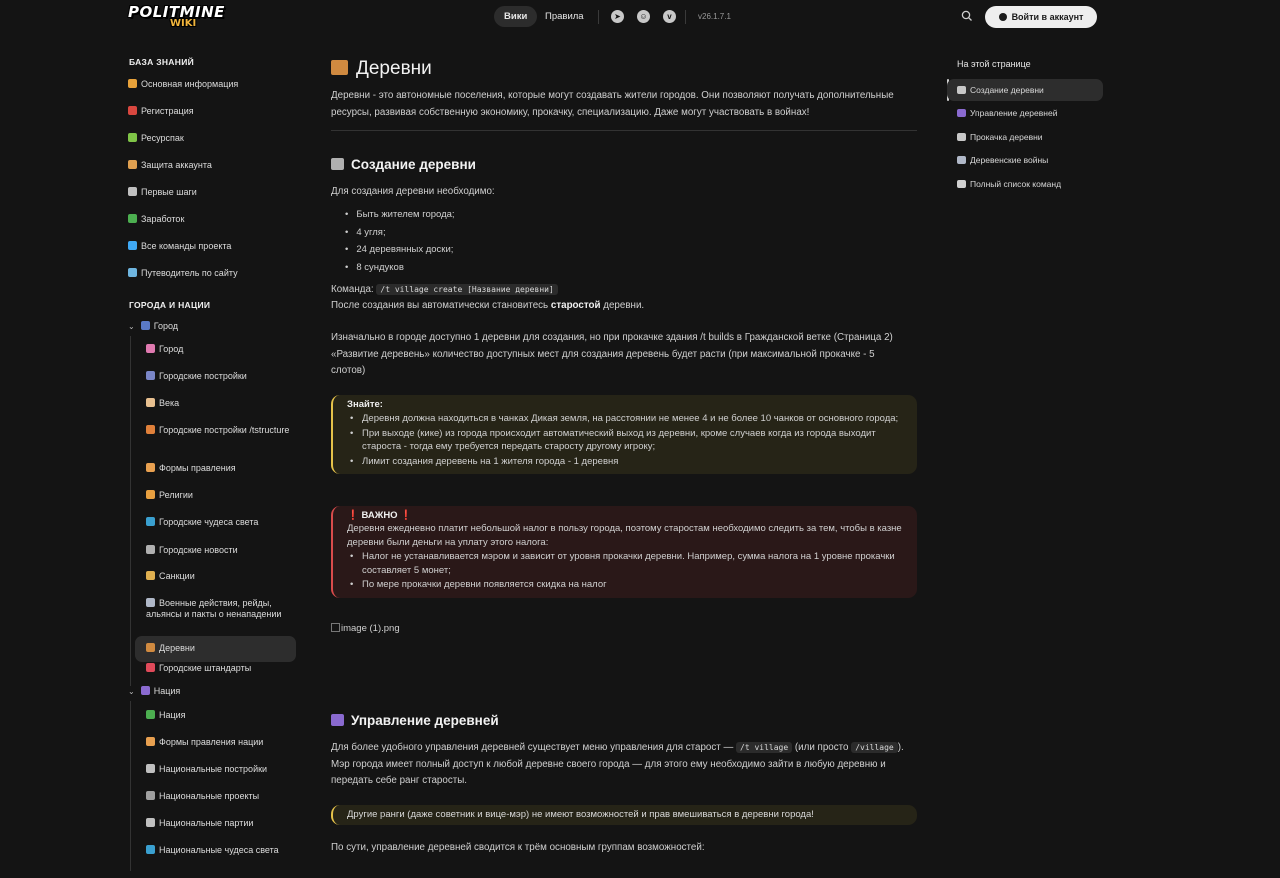  What do you see at coordinates (176, 495) in the screenshot?
I see `item-label: Религии` at bounding box center [176, 495].